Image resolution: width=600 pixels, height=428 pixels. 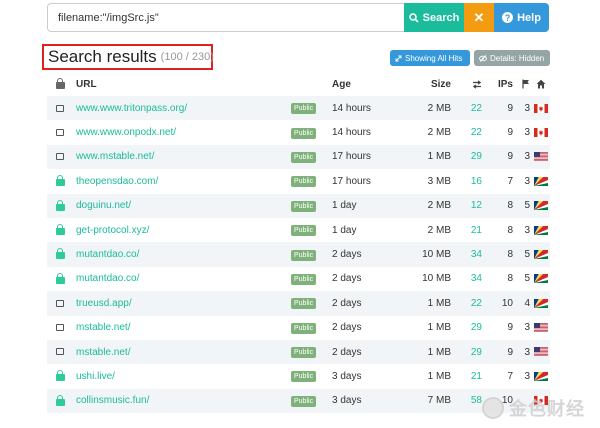 I want to click on row-url-link: ushi.live/, so click(x=95, y=376).